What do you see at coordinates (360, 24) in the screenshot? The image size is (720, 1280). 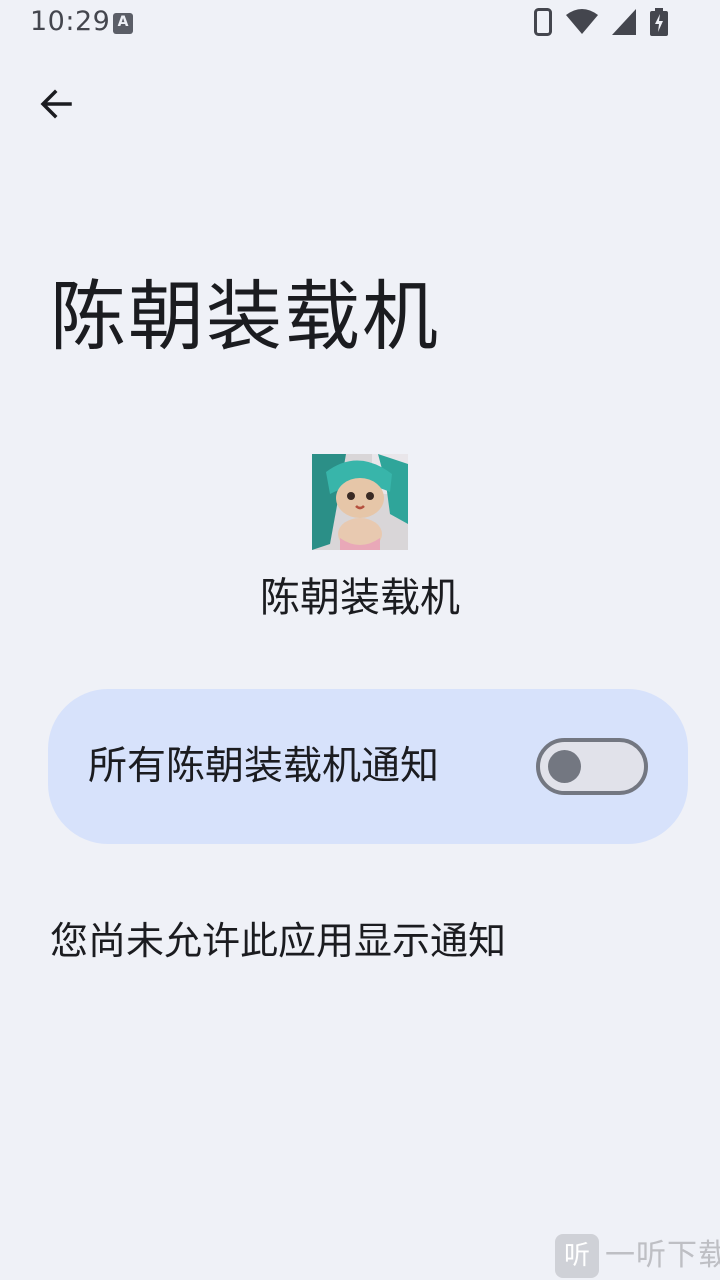 I see `status-bar: 10:29 A` at bounding box center [360, 24].